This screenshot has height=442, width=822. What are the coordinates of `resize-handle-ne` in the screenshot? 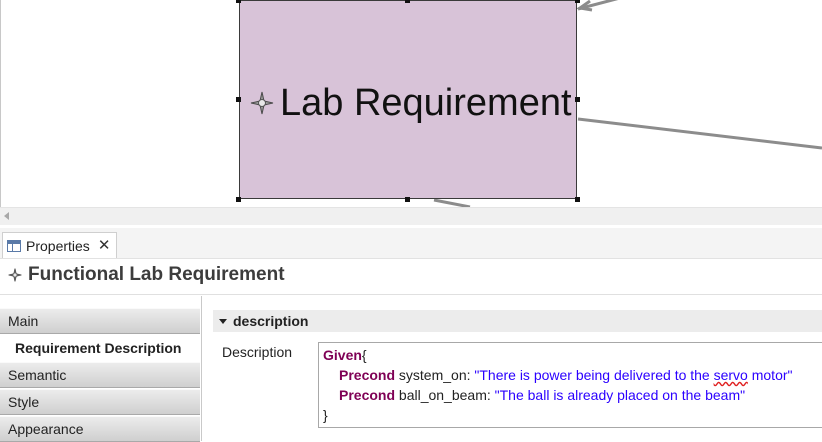 It's located at (577, 1).